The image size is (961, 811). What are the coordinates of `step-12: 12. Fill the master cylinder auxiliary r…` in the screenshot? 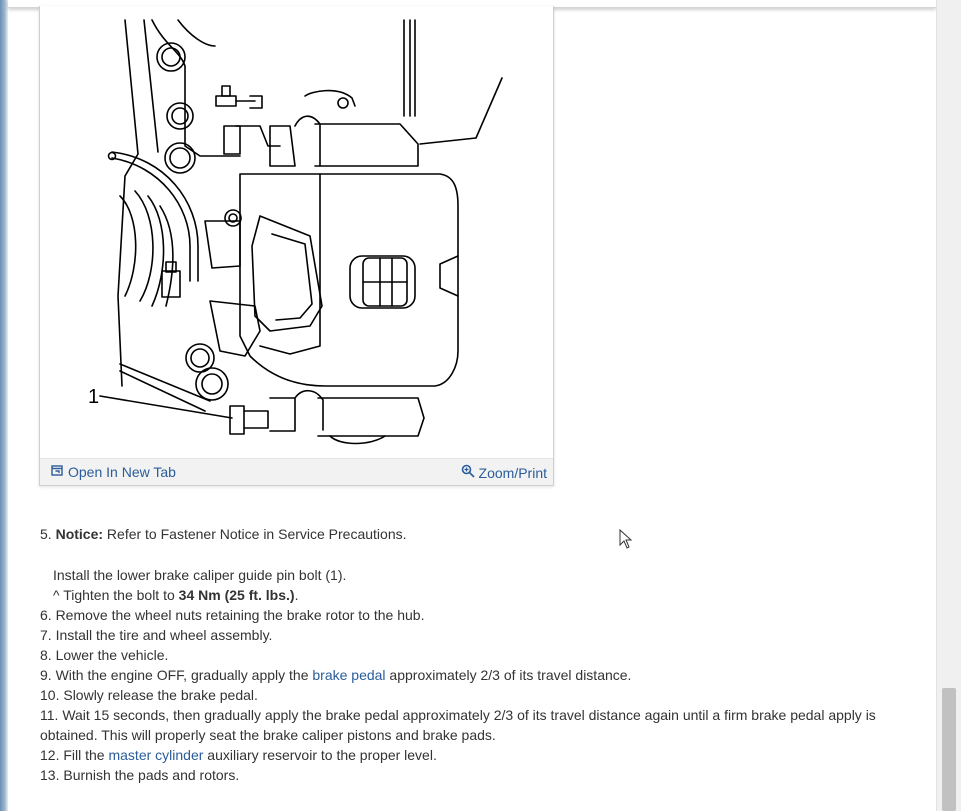 It's located at (470, 755).